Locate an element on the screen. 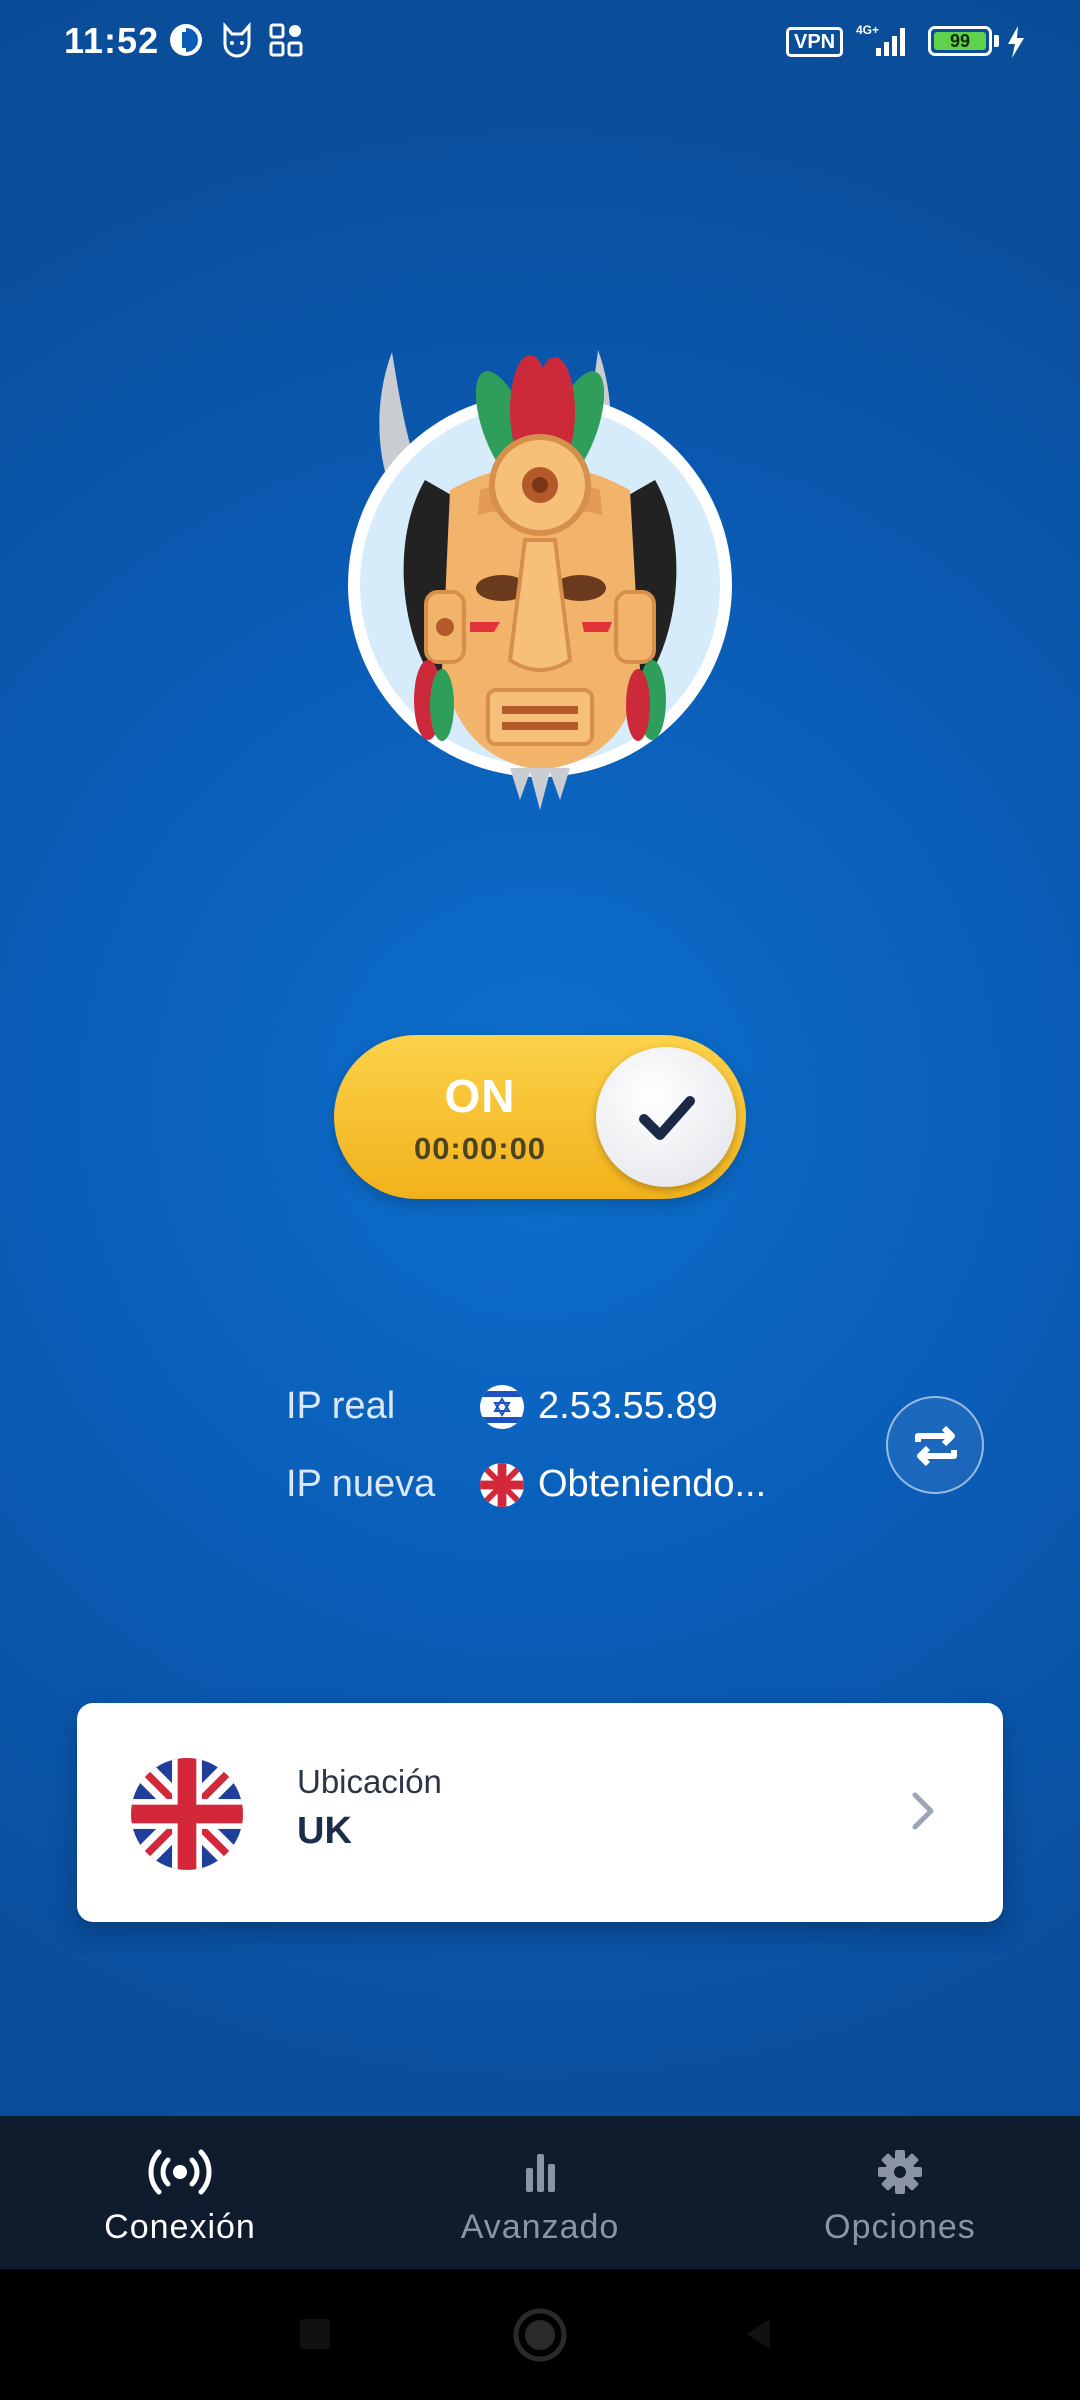 The height and width of the screenshot is (2400, 1080). connection-toggle: ON 00:00:00 is located at coordinates (540, 1117).